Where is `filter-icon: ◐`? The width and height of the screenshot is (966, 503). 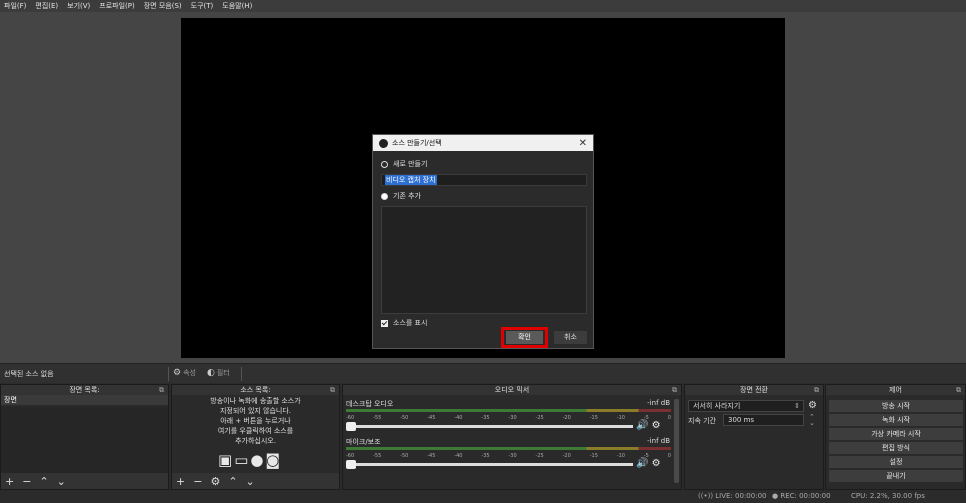
filter-icon: ◐ is located at coordinates (211, 373).